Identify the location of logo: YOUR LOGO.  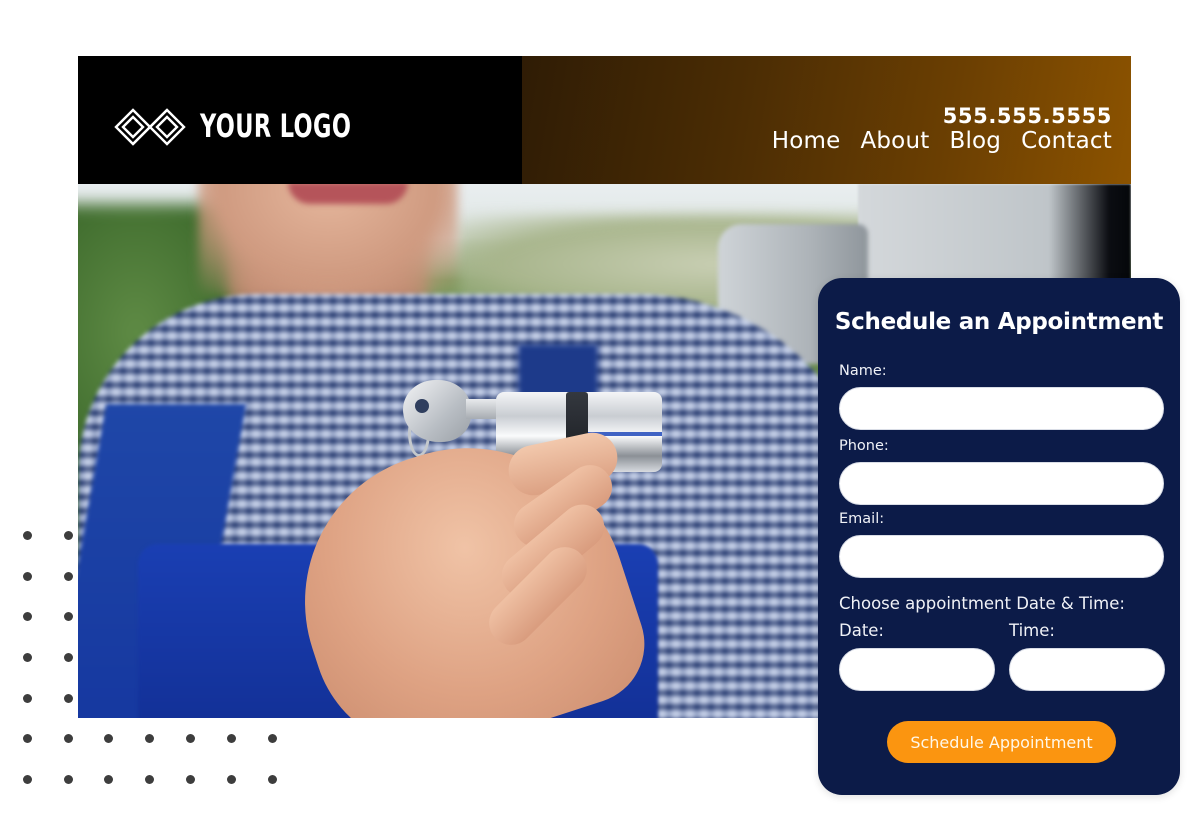
(254, 126).